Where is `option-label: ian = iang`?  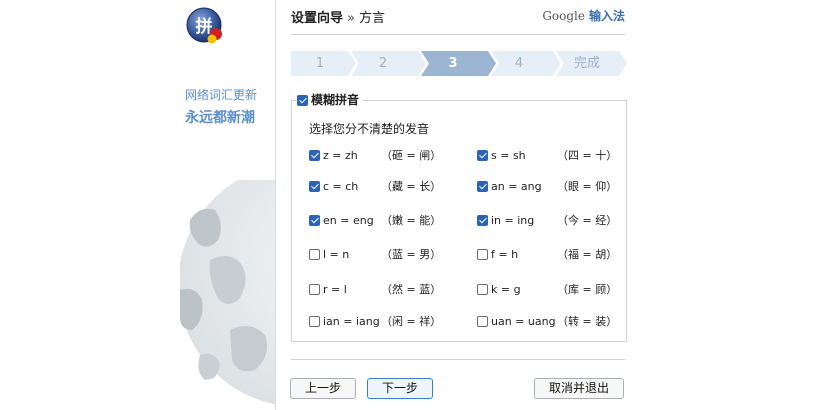 option-label: ian = iang is located at coordinates (351, 321).